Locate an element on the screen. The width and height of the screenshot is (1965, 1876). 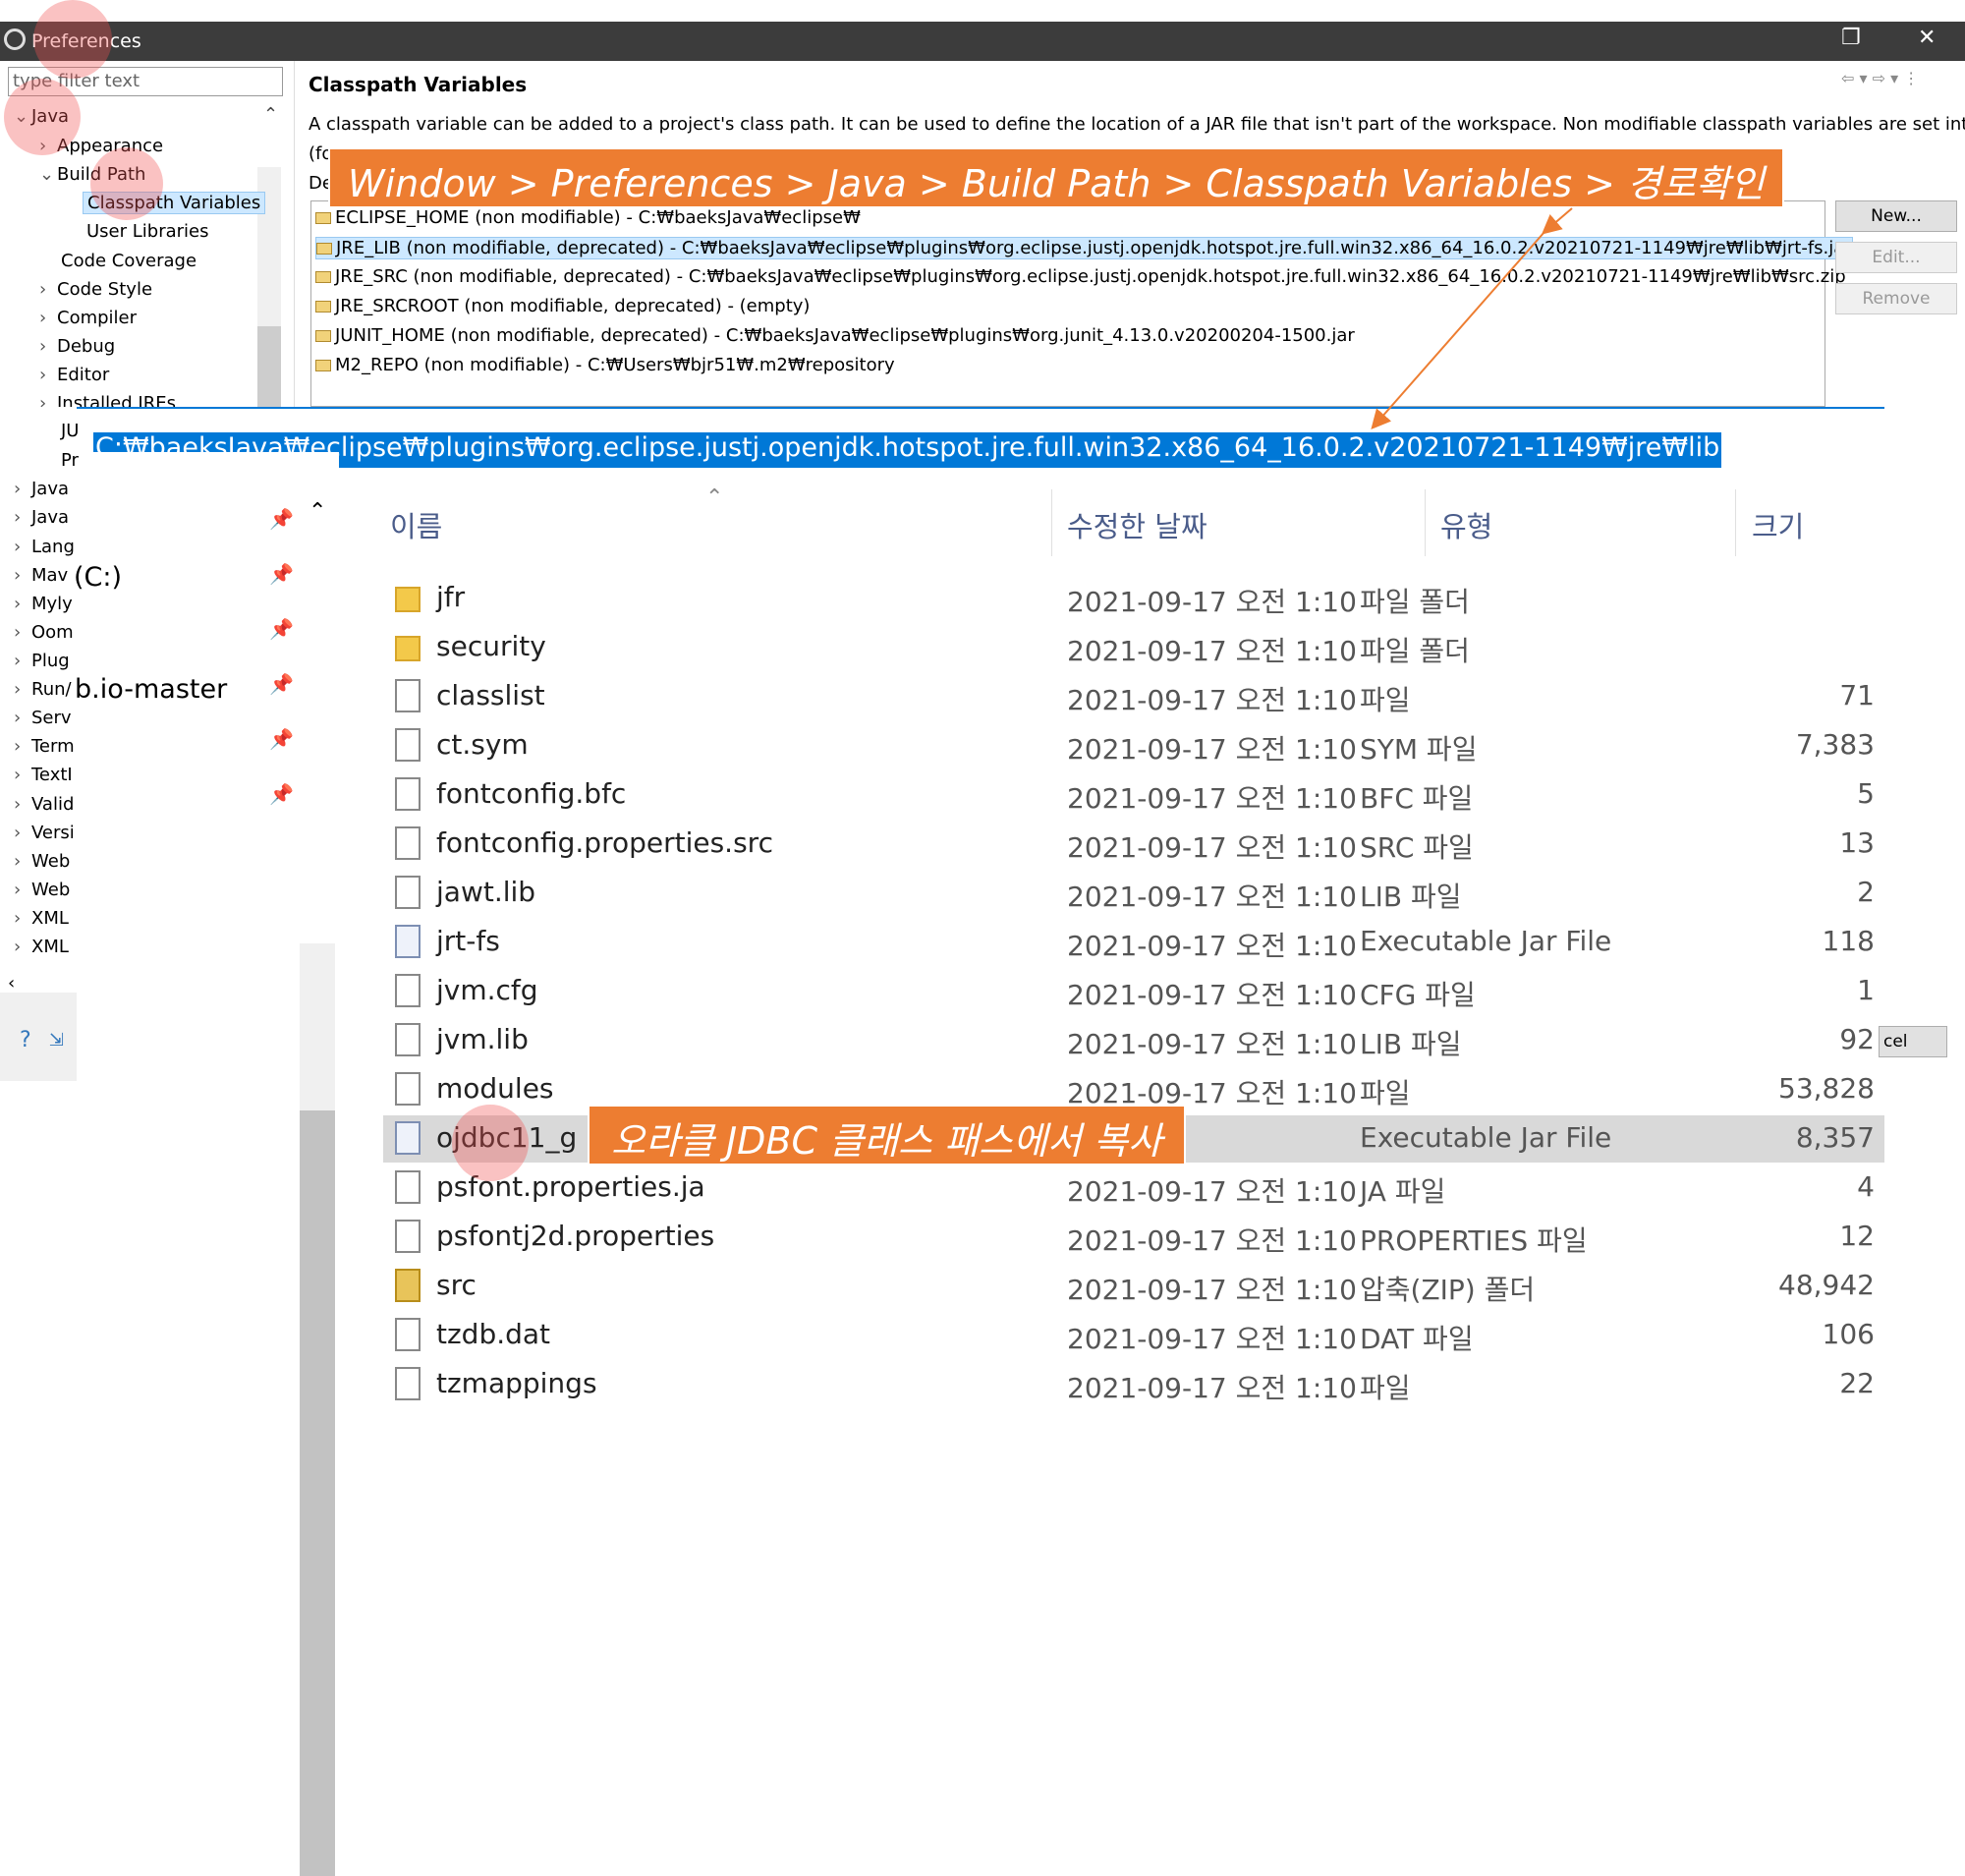
file-row: jawt.lib 2021-09-17 오전 1:10 LIB 파일 2 is located at coordinates (1133, 893).